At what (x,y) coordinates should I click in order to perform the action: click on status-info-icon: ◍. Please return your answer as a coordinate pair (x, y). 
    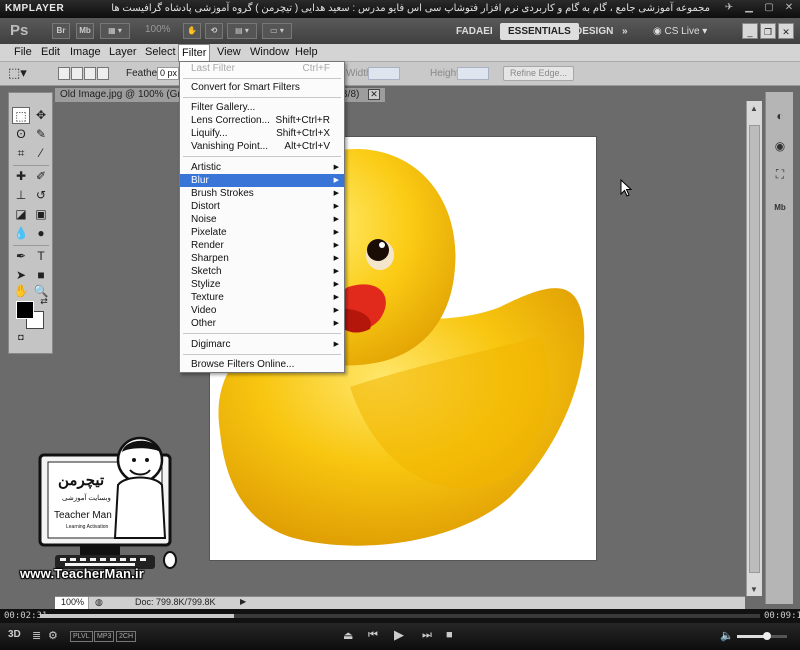
    Looking at the image, I should click on (99, 602).